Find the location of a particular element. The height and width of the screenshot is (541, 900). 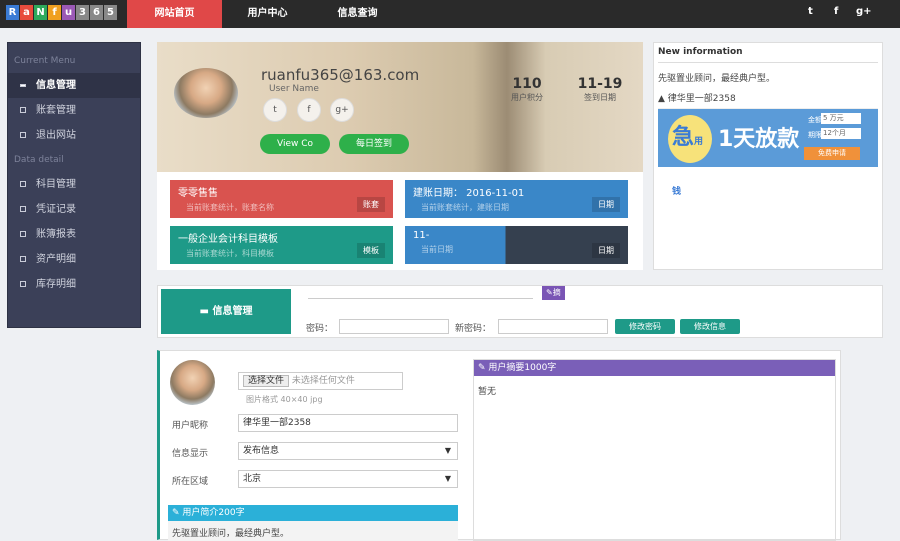

sidebar-item-vouchers: 凭证记录 is located at coordinates (74, 209).